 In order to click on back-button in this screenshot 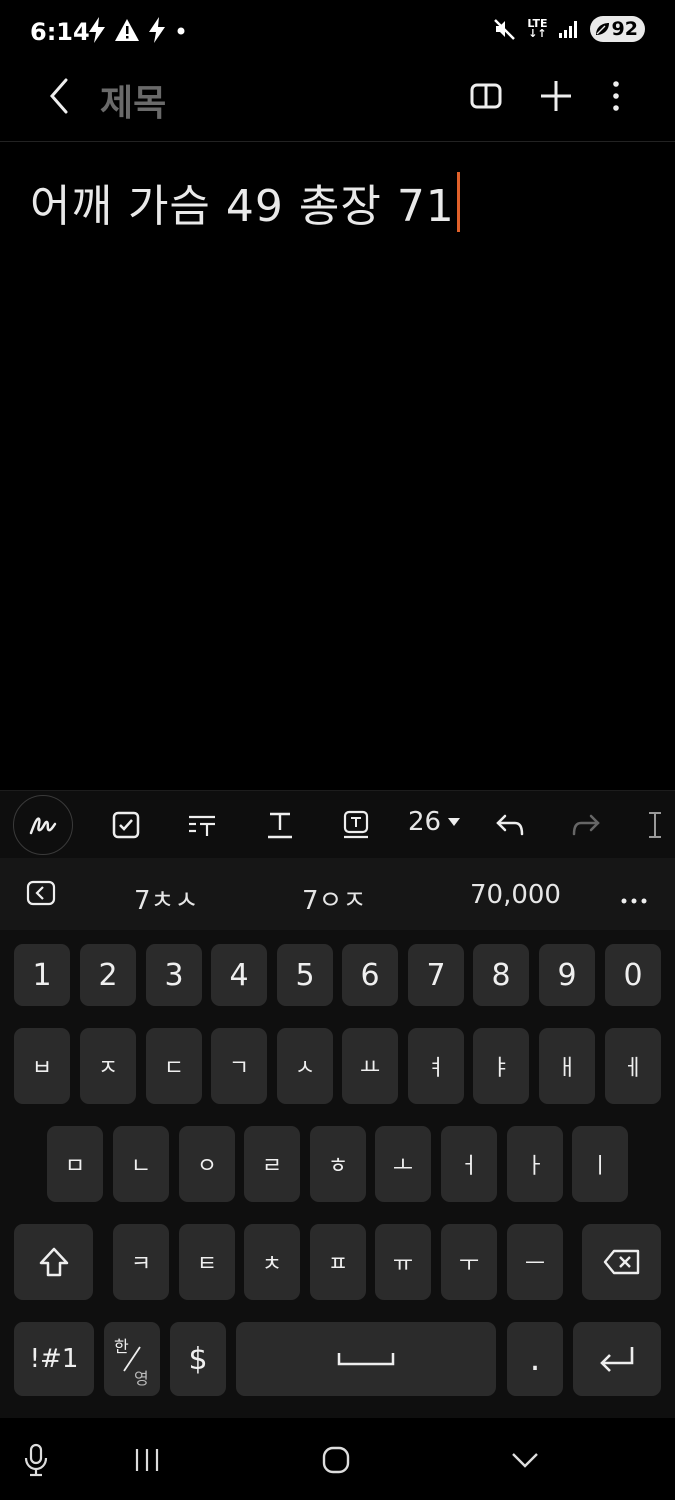, I will do `click(60, 96)`.